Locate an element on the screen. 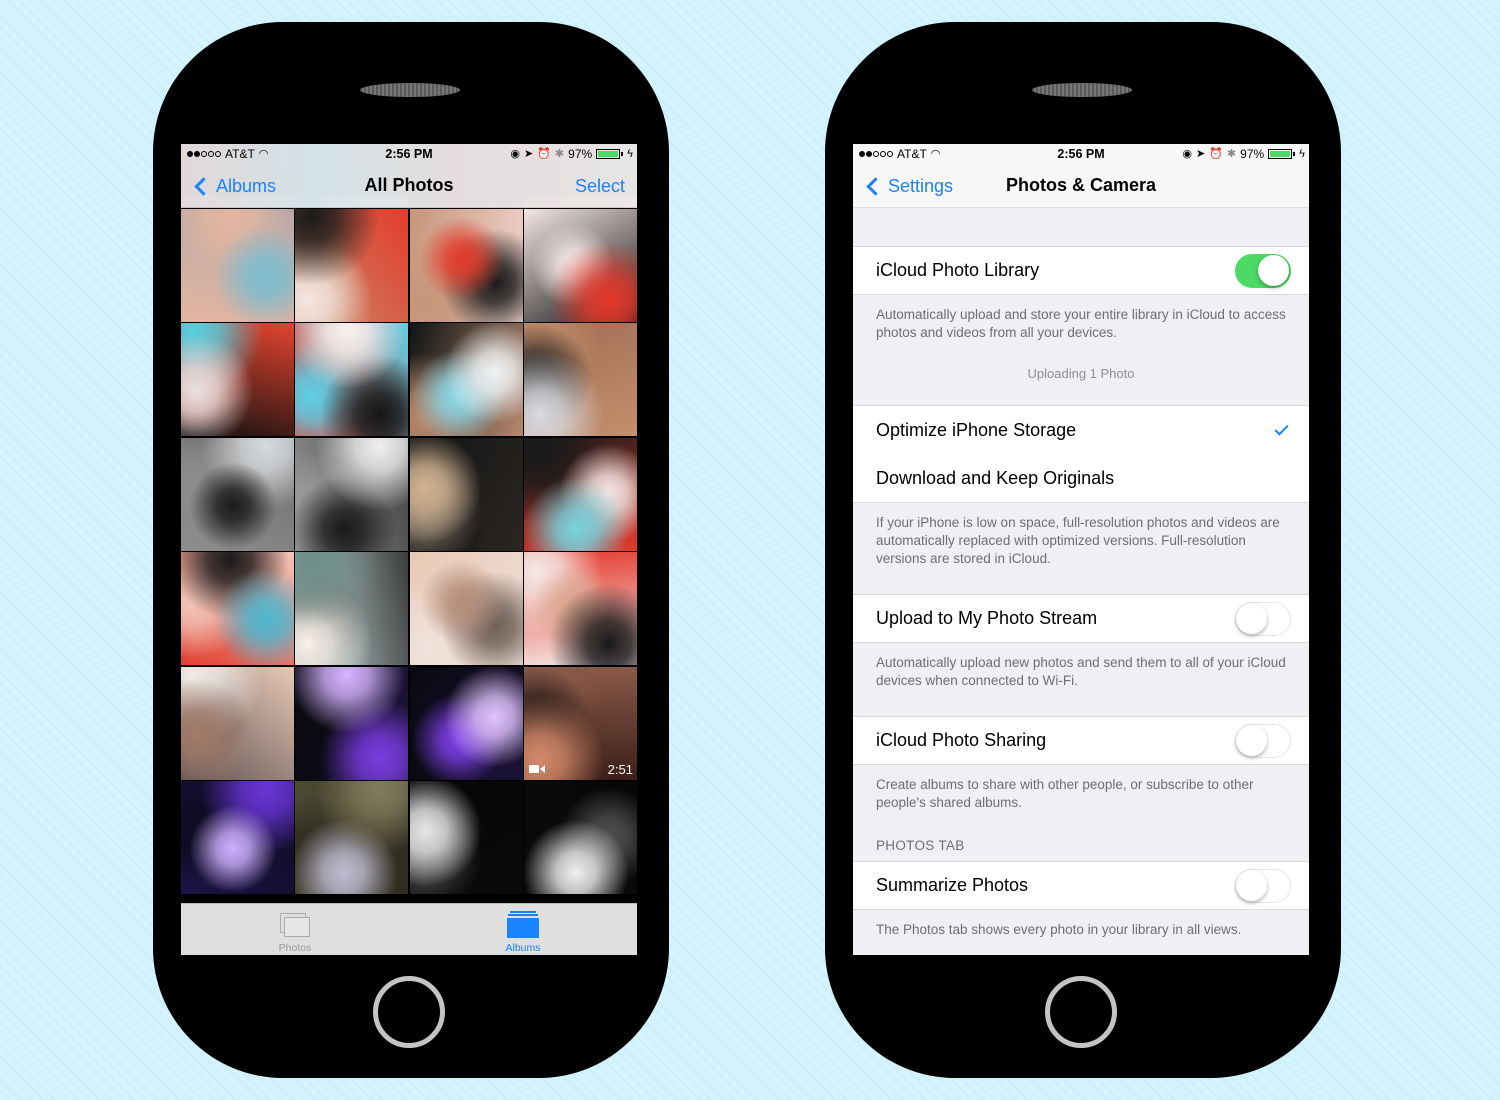  row-label: Optimize iPhone Storage is located at coordinates (976, 429).